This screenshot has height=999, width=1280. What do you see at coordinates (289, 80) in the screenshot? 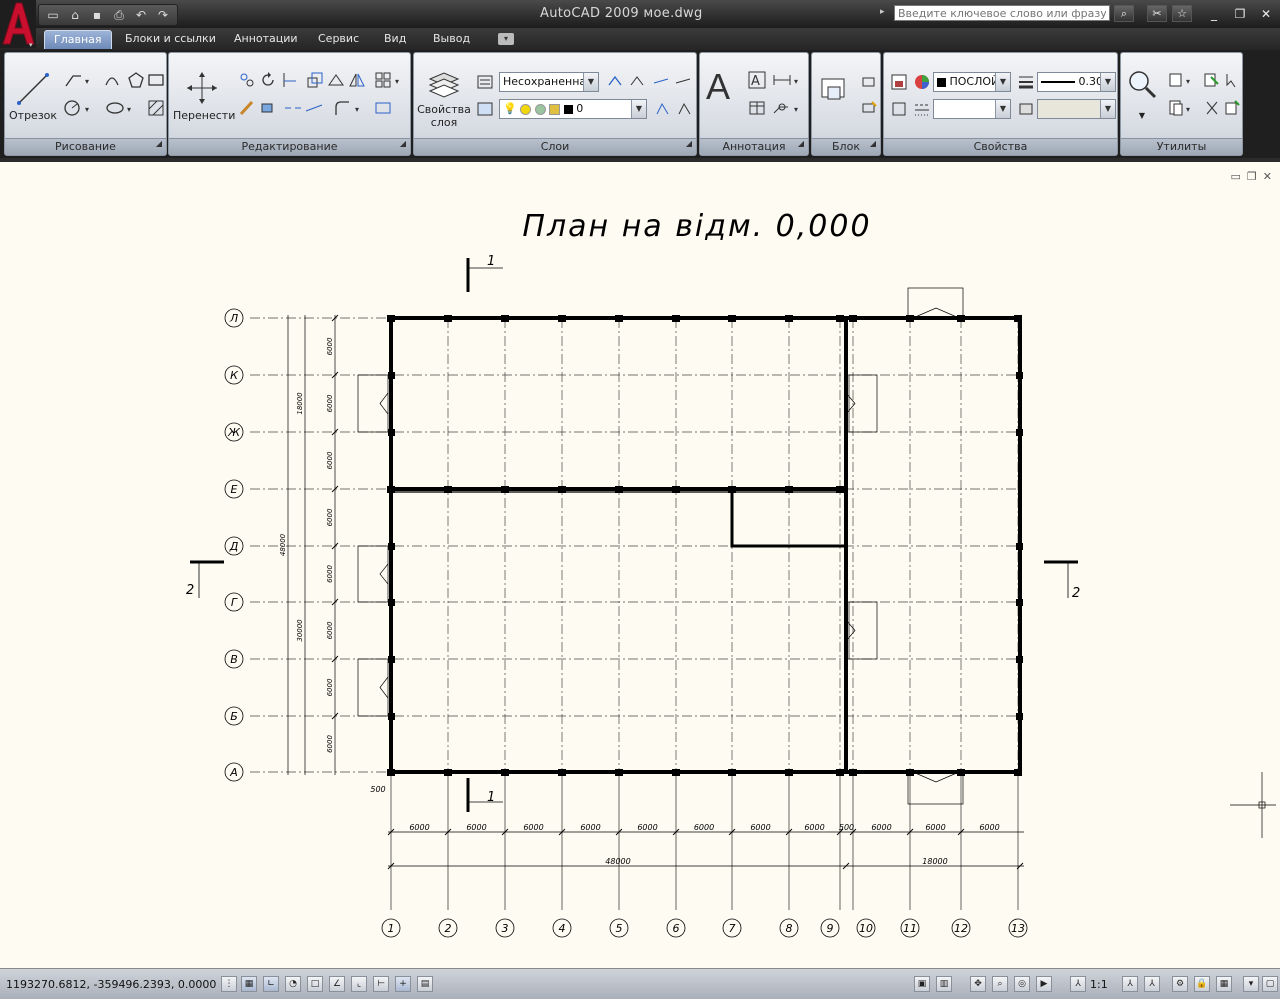
I see `trim-icon` at bounding box center [289, 80].